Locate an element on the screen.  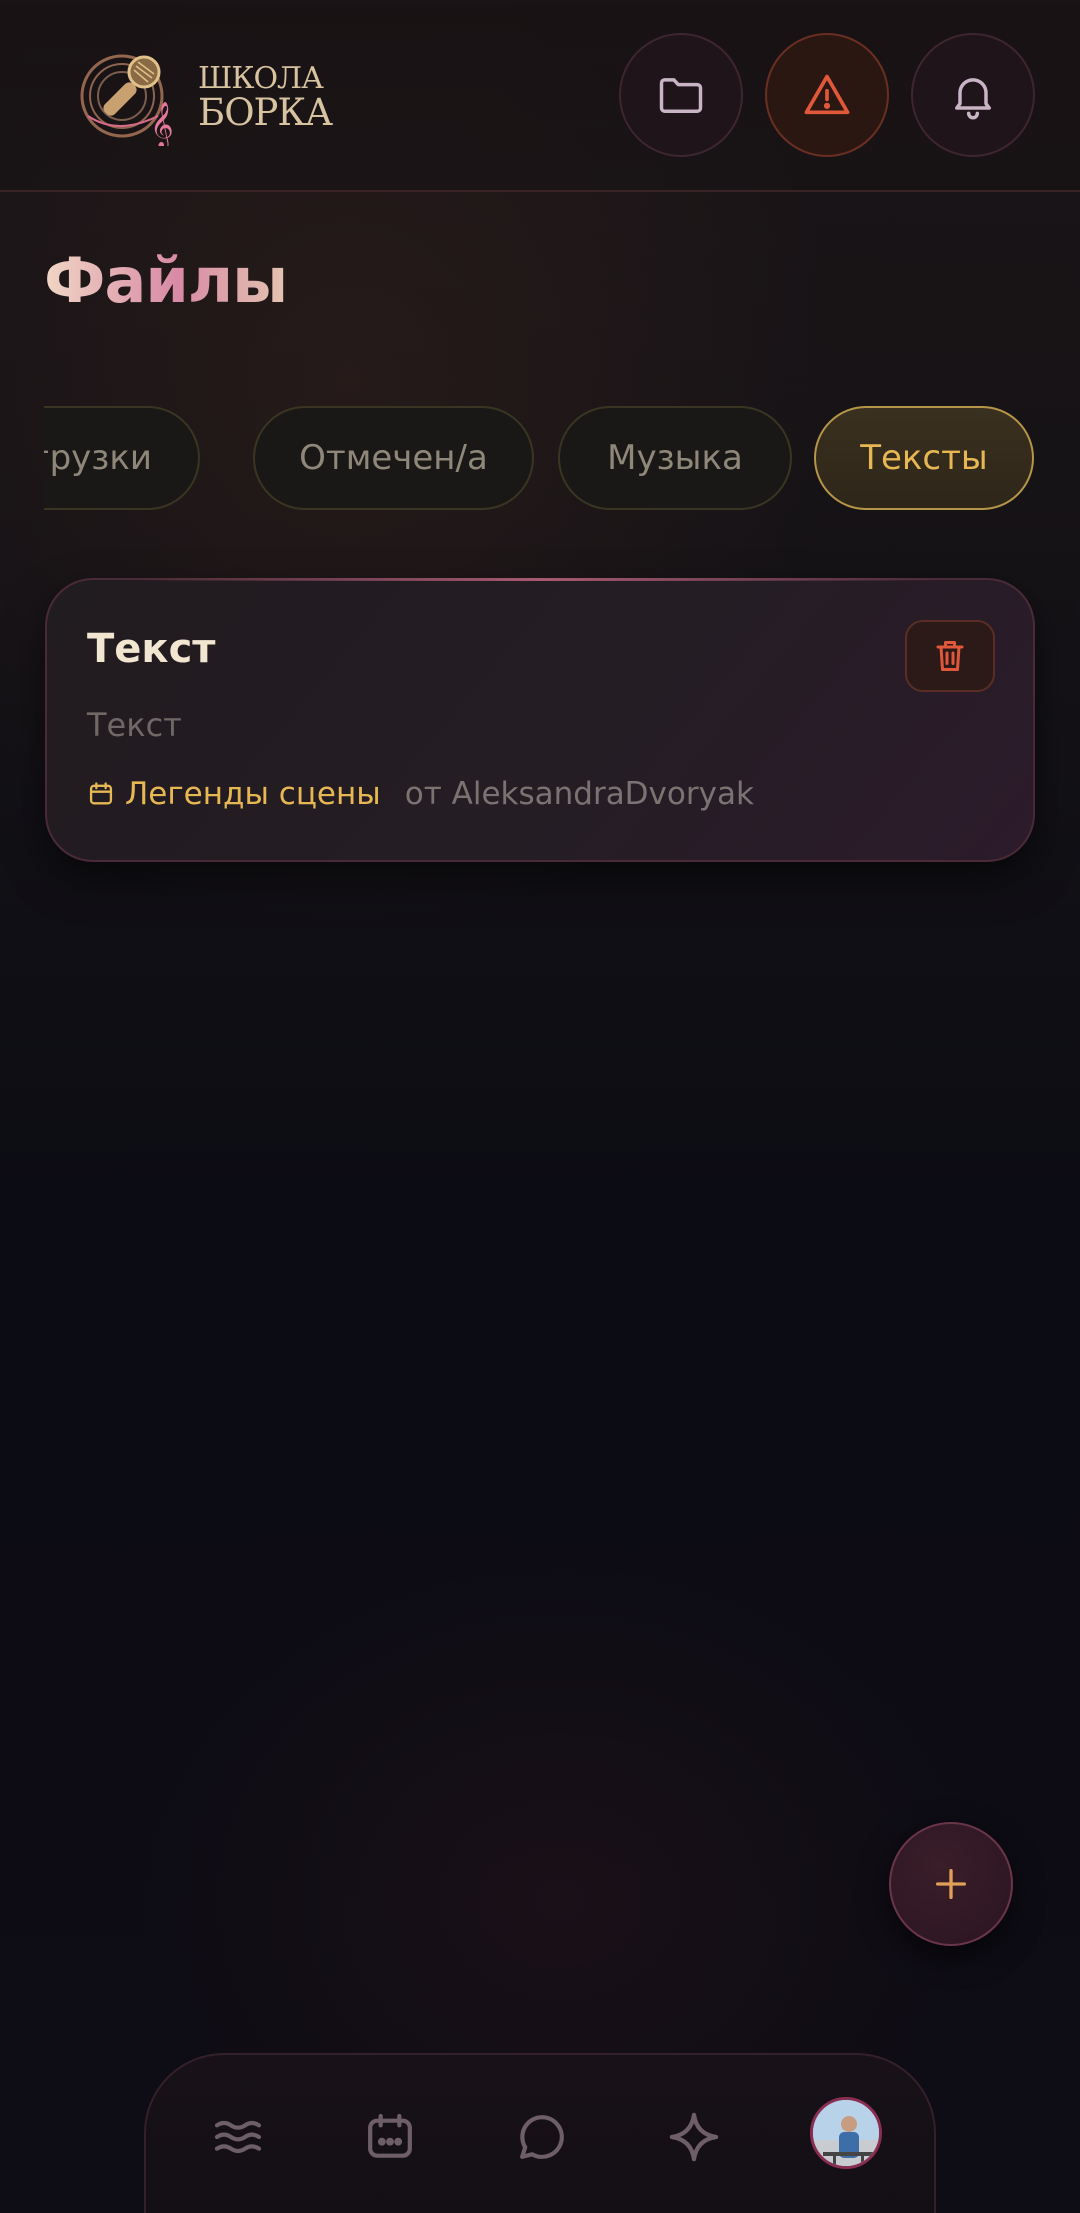
filter-chips-scroller: Загрузки Отмечен/а Музыка Тексты is located at coordinates (540, 458).